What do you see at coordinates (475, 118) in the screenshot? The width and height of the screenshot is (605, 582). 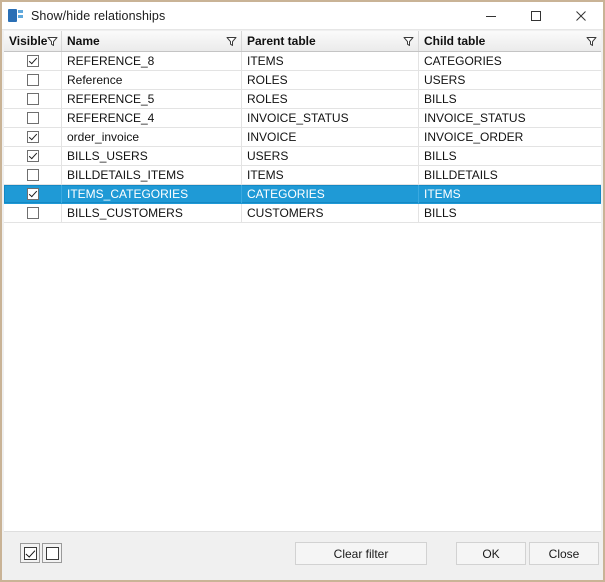 I see `row-child-table-cell: INVOICE_STATUS` at bounding box center [475, 118].